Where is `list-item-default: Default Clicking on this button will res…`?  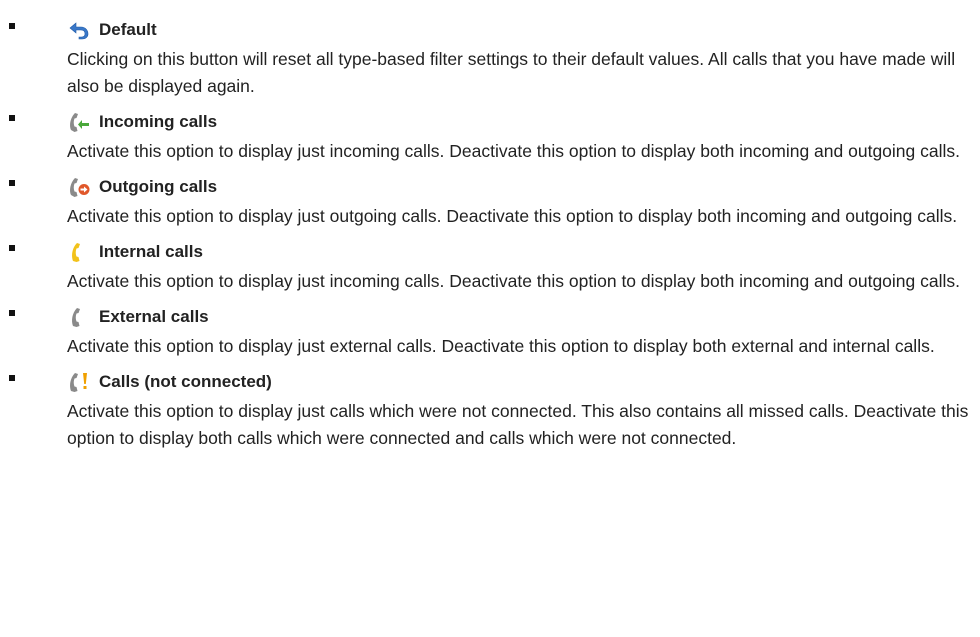 list-item-default: Default Clicking on this button will res… is located at coordinates (490, 57).